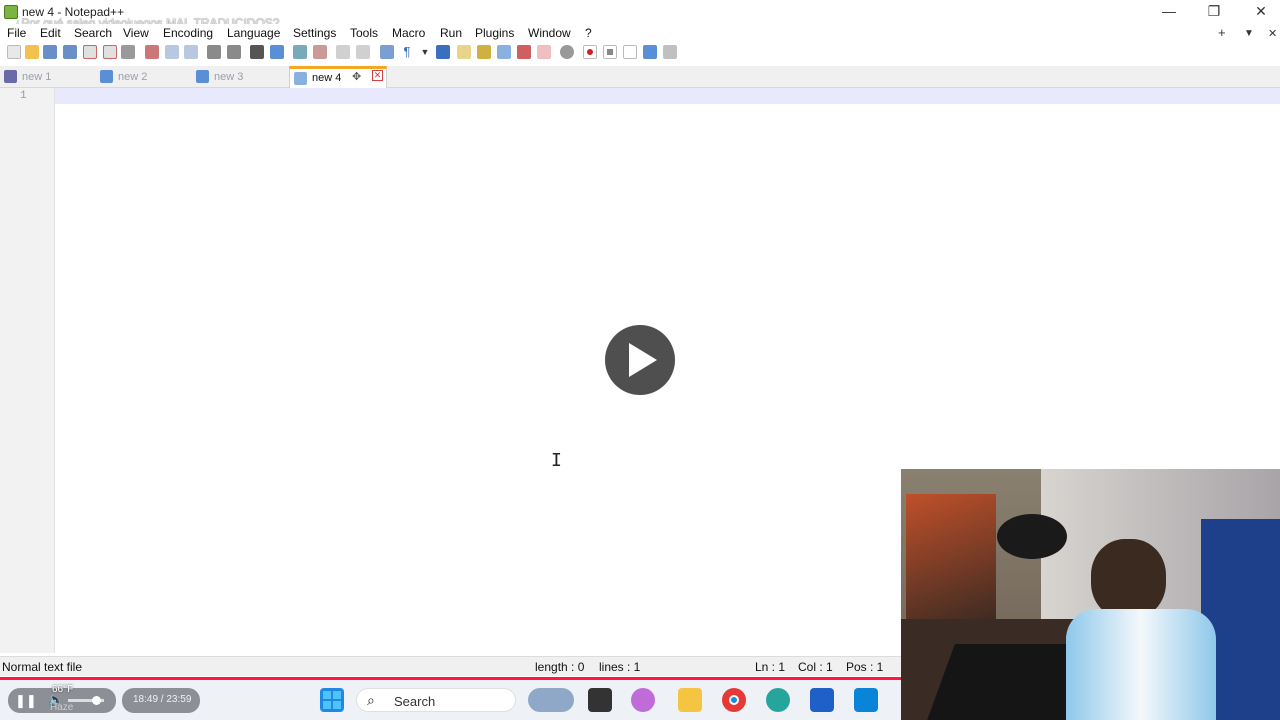  I want to click on menu-window: Window, so click(549, 33).